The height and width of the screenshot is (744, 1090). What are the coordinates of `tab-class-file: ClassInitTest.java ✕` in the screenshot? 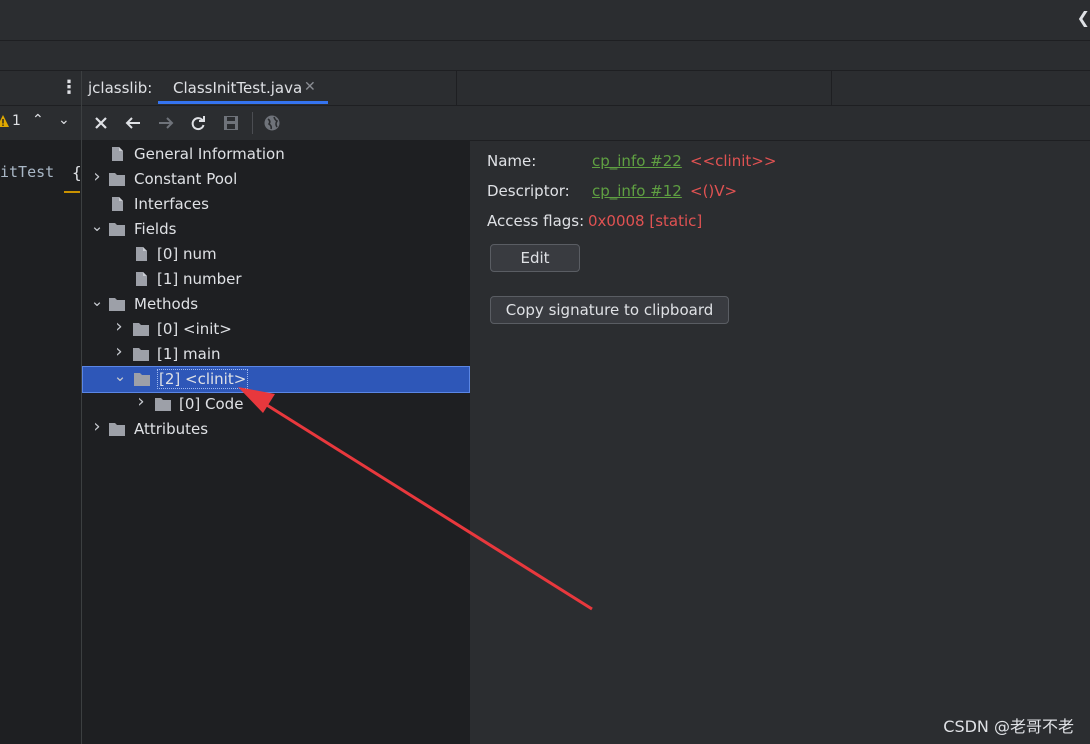 It's located at (243, 88).